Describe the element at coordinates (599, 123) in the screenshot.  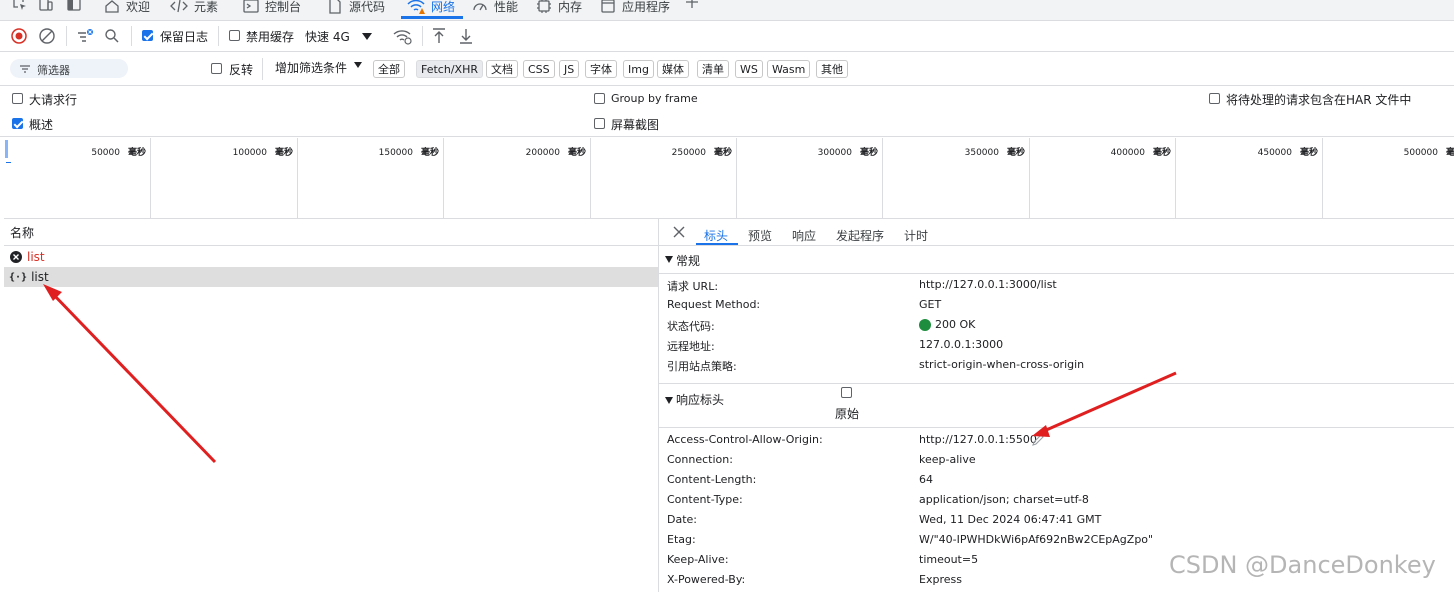
I see `screenshots-checkbox` at that location.